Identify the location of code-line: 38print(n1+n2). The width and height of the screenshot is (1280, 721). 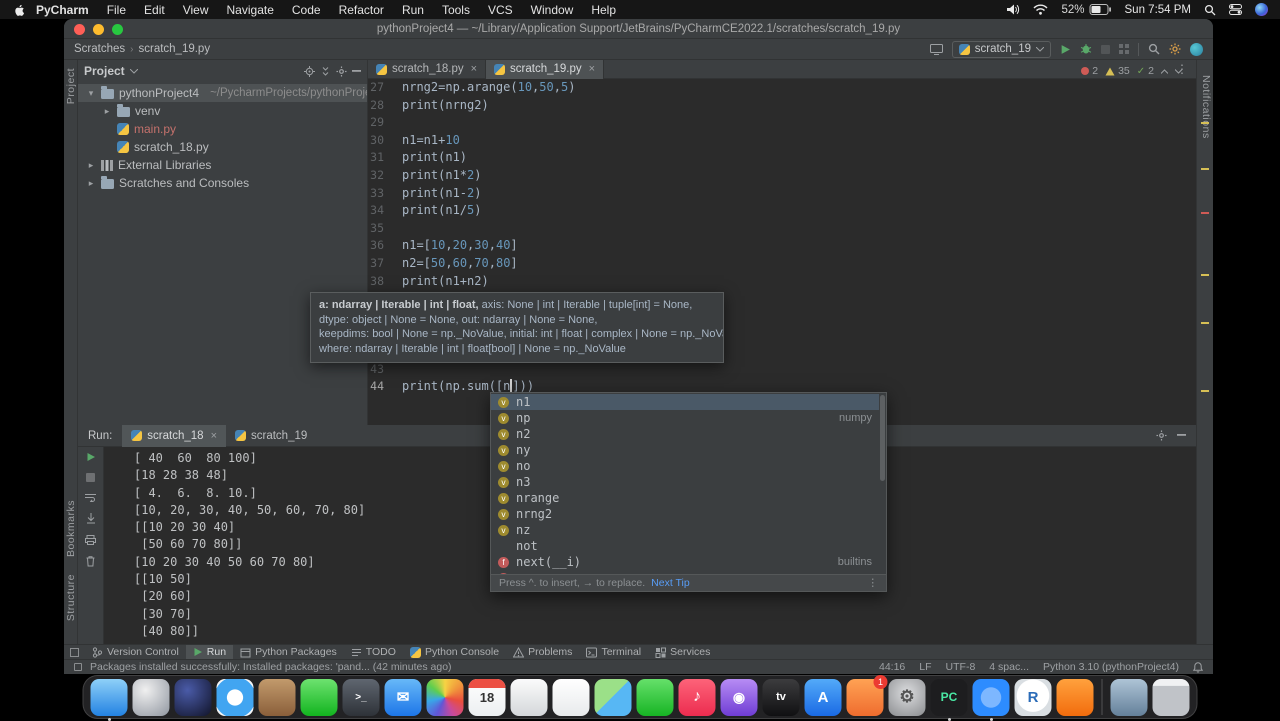
(777, 282).